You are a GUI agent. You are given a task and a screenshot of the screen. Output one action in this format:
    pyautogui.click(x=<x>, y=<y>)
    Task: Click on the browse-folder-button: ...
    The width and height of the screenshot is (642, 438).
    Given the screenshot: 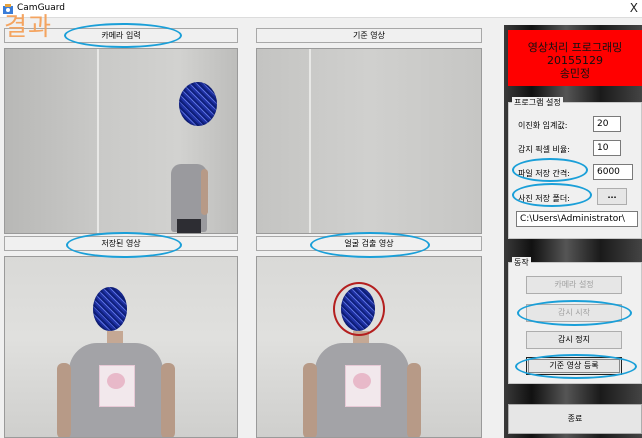 What is the action you would take?
    pyautogui.click(x=612, y=196)
    